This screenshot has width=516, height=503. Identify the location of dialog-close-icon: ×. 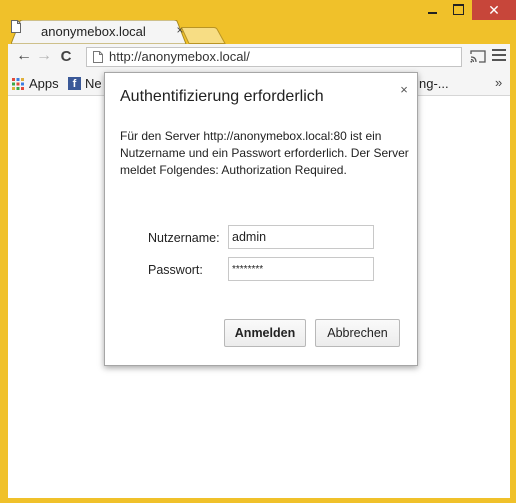
(404, 89).